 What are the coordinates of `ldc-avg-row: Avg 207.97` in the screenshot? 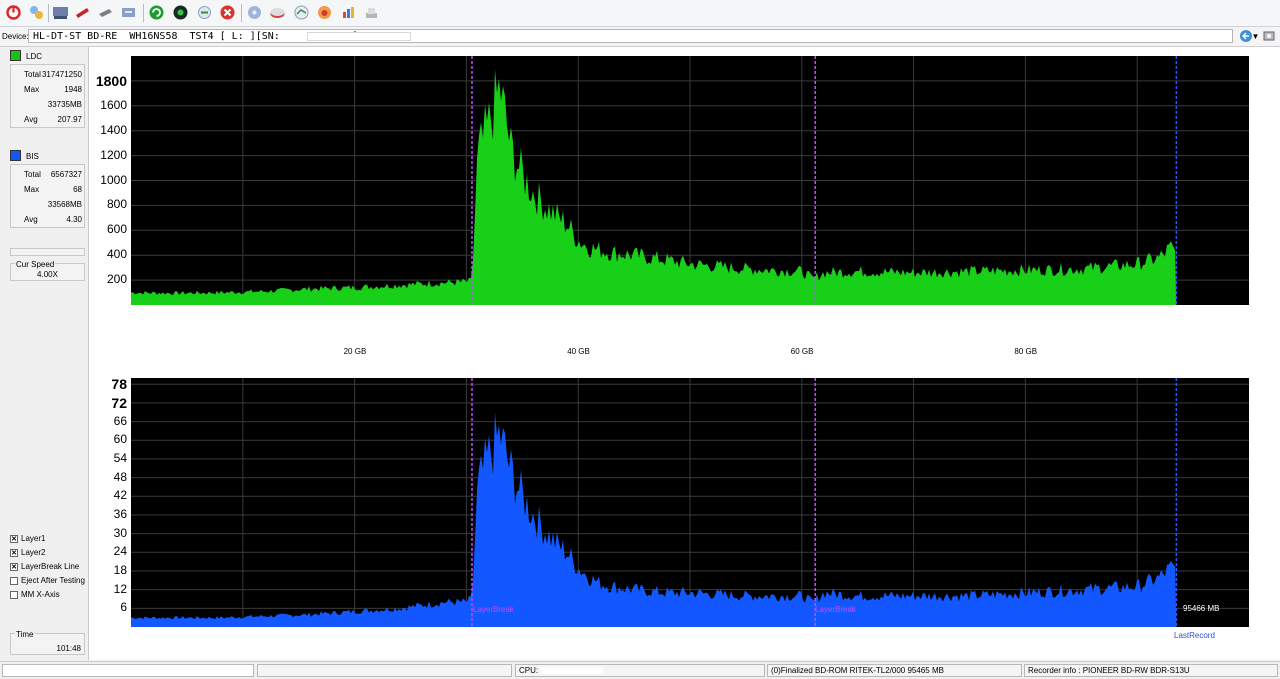 It's located at (53, 119).